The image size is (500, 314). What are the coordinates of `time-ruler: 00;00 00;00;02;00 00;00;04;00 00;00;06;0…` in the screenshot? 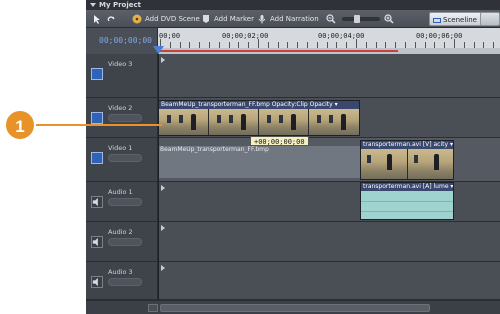 It's located at (329, 41).